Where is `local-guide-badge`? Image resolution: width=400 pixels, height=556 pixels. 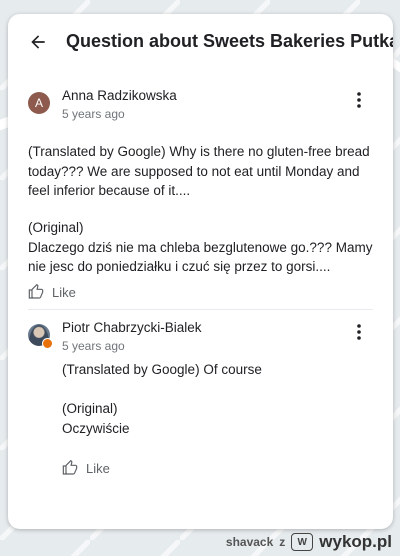 local-guide-badge is located at coordinates (47, 343).